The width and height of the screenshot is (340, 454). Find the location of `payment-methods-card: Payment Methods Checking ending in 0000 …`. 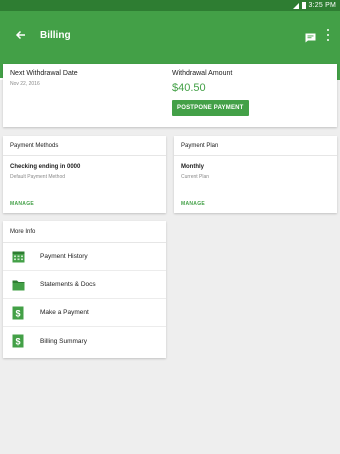

payment-methods-card: Payment Methods Checking ending in 0000 … is located at coordinates (84, 174).